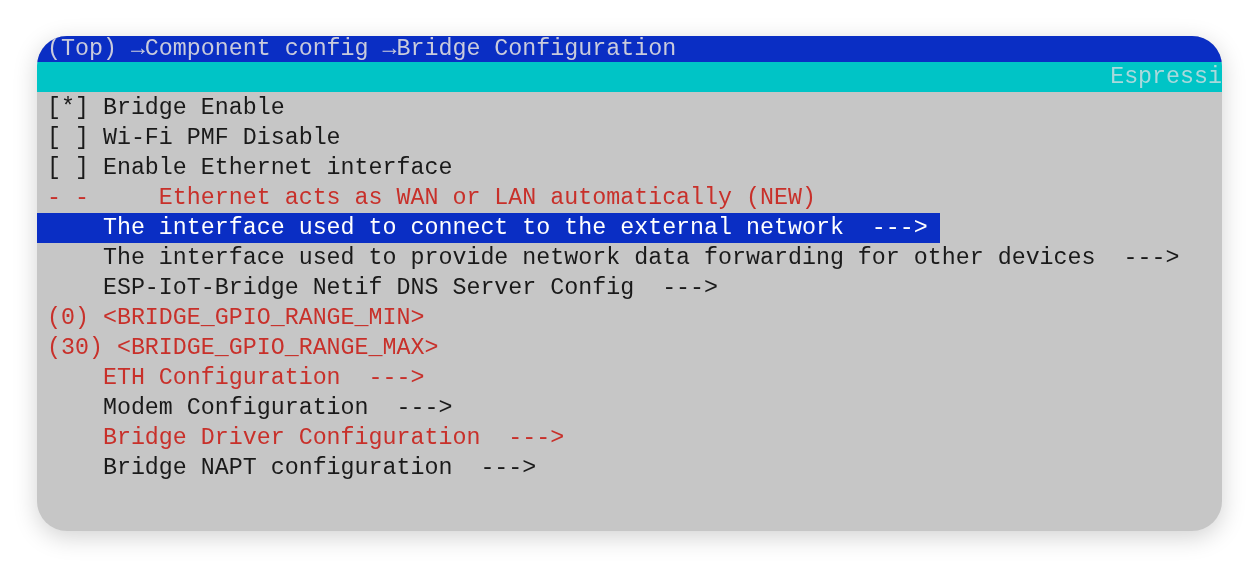 The height and width of the screenshot is (568, 1258). What do you see at coordinates (488, 228) in the screenshot?
I see `menu-item: The interface used to connect to the external network --->` at bounding box center [488, 228].